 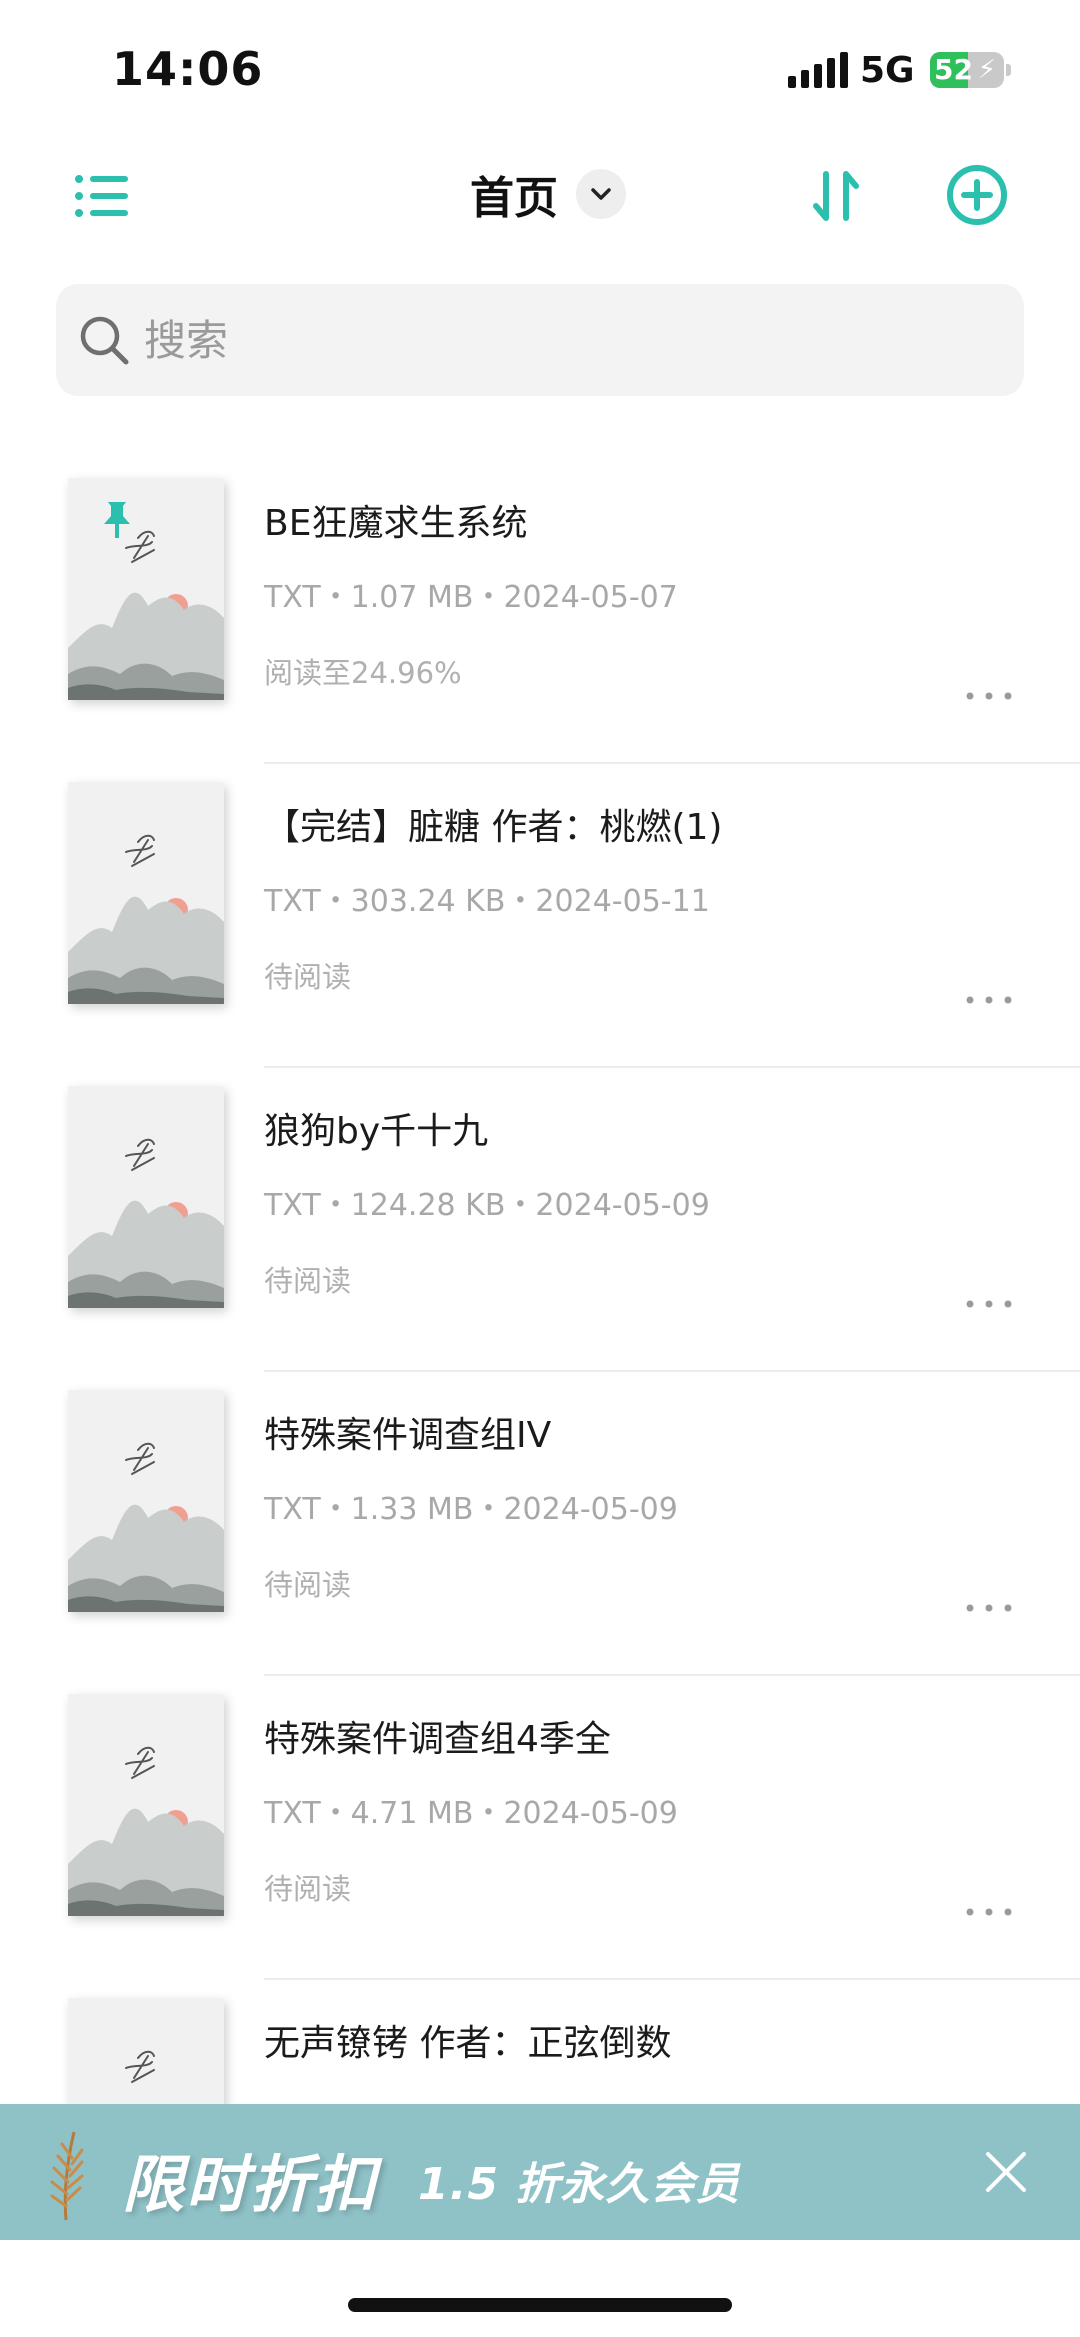 I want to click on status-bar: 14:06 5G 52 ⚡, so click(x=540, y=70).